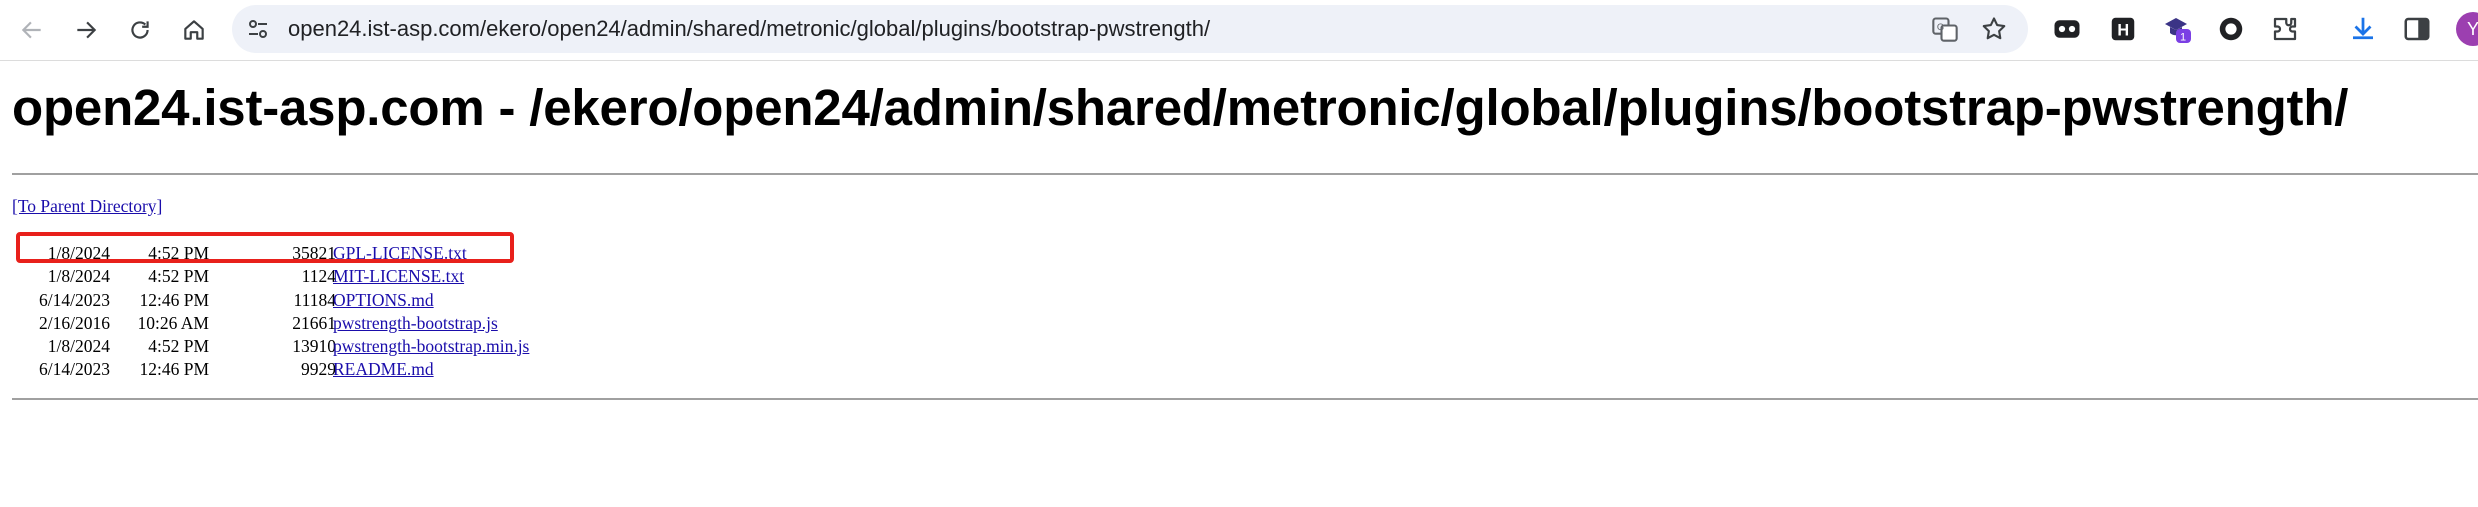  Describe the element at coordinates (314, 346) in the screenshot. I see `file-size: 13910` at that location.